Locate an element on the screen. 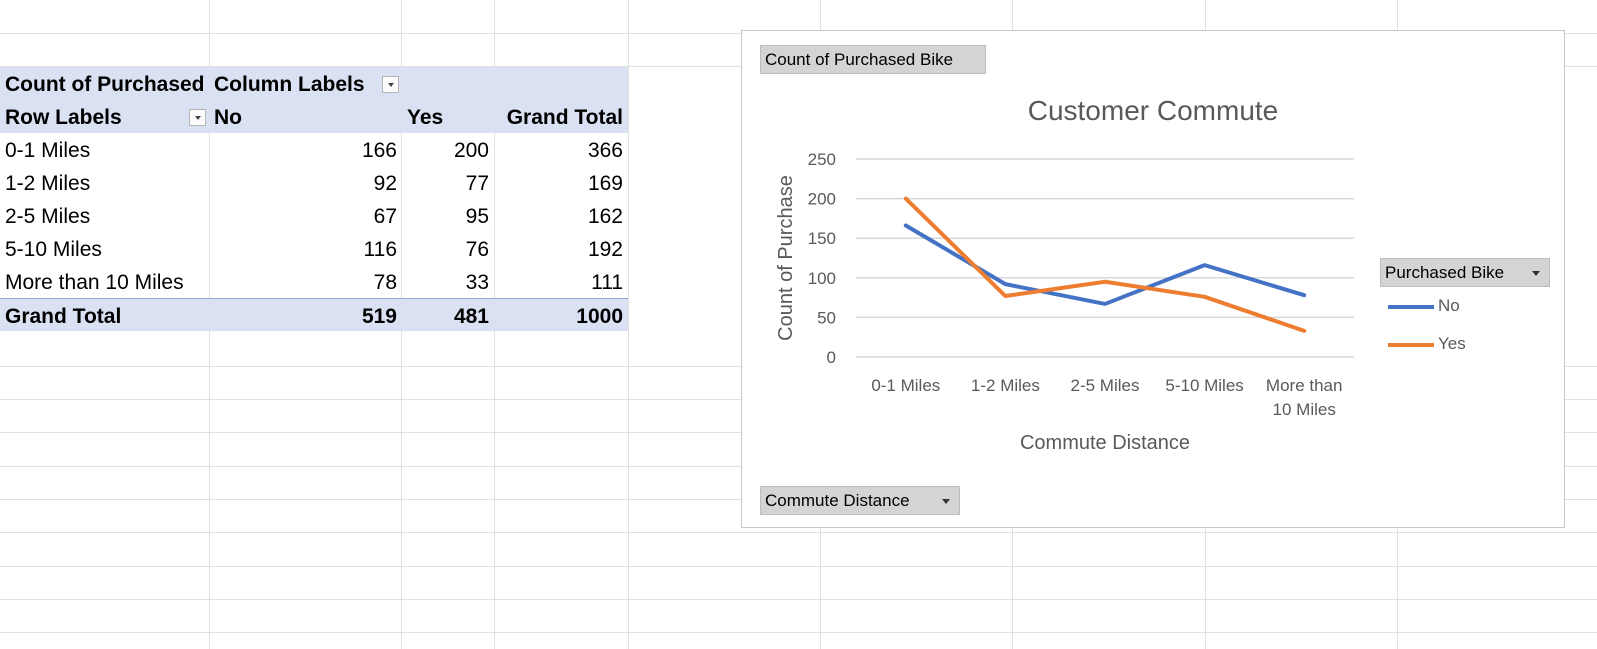  y-tick-label: 250 is located at coordinates (822, 159).